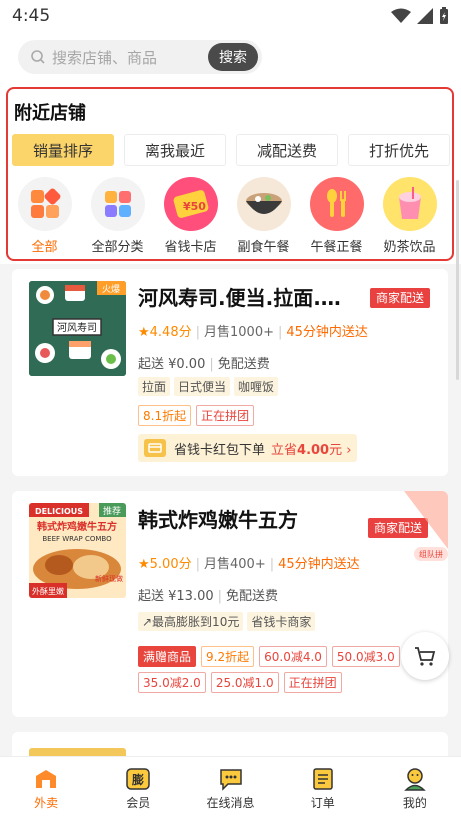 This screenshot has height=820, width=461. What do you see at coordinates (117, 247) in the screenshot?
I see `category-label: 全部分类` at bounding box center [117, 247].